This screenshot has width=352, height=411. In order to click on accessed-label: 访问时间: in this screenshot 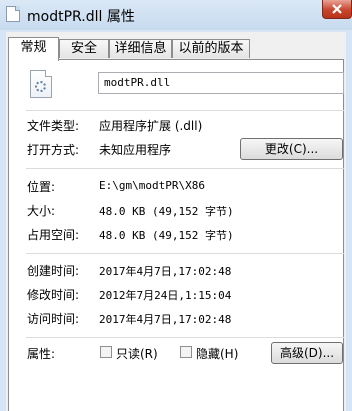, I will do `click(53, 319)`.